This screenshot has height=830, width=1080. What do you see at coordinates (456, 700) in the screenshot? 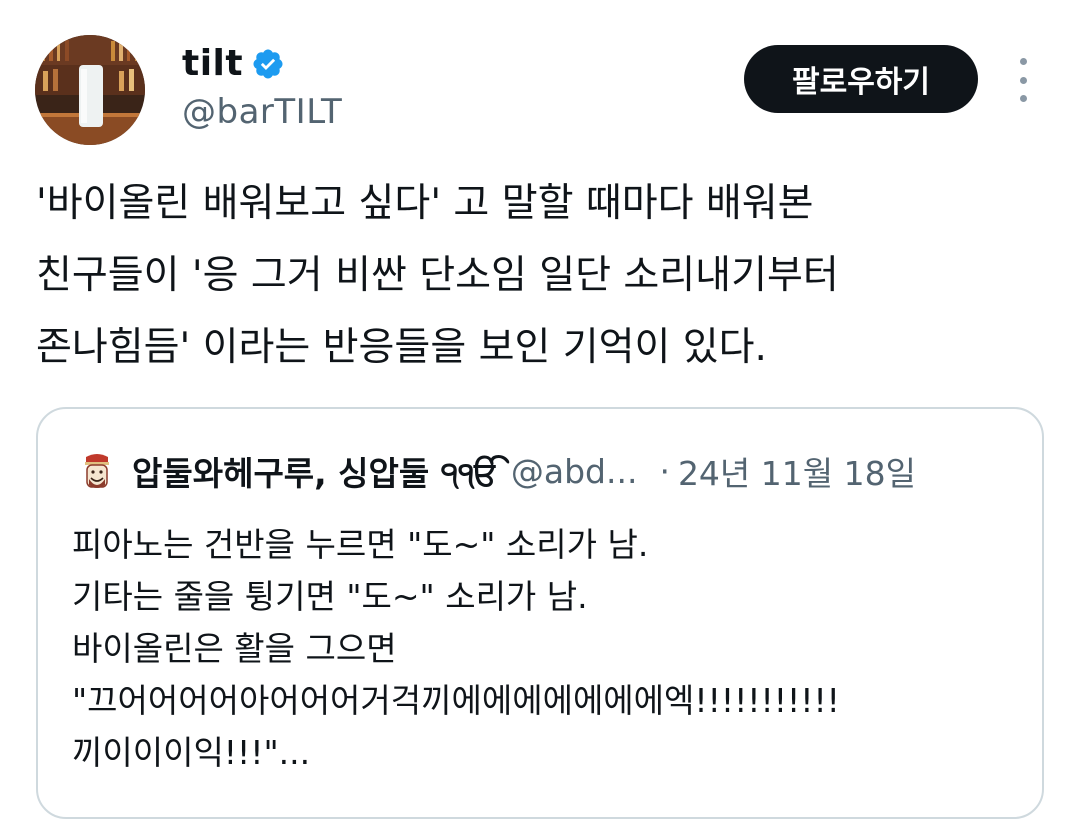
I see `quoted-text-line: "끄어어어어아어어어거걱끼에에에에에에에엑!!!!!!!!!!!` at bounding box center [456, 700].